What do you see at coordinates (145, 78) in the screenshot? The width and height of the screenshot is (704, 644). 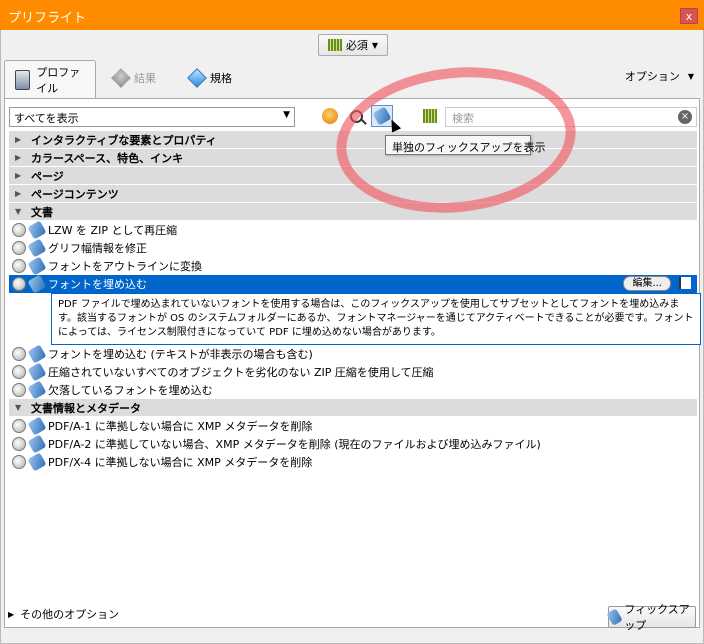 I see `tab-label: 結果` at bounding box center [145, 78].